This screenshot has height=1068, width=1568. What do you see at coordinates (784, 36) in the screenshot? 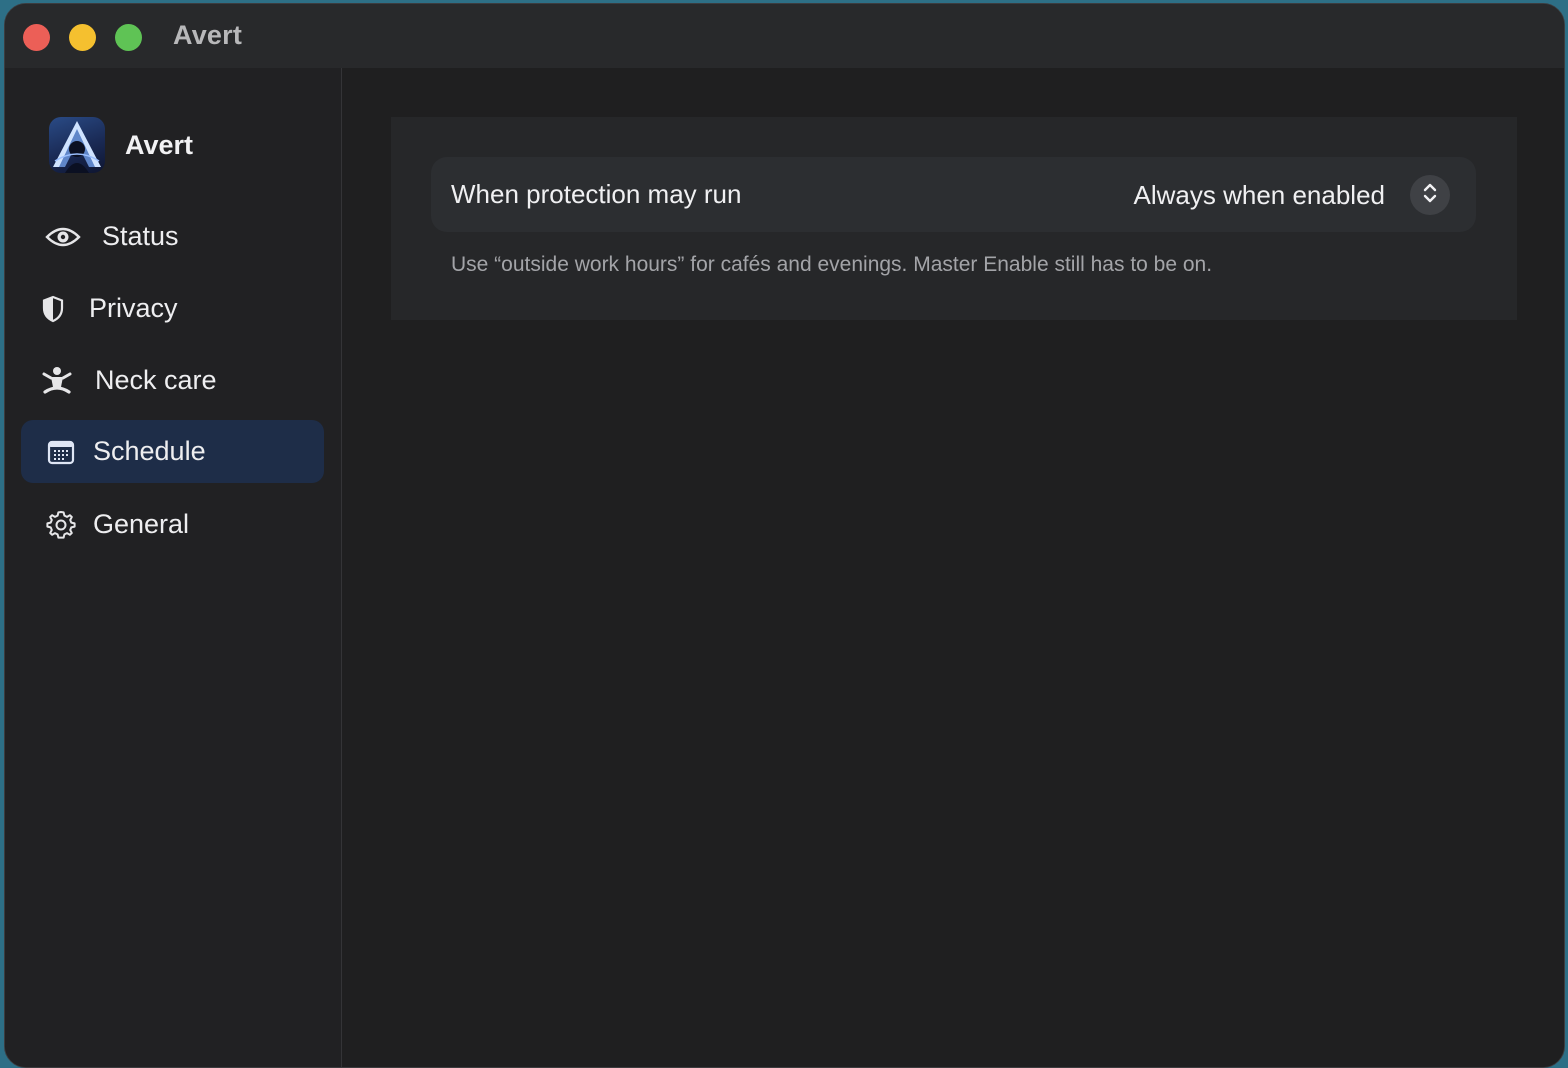
I see `title-bar: Avert` at bounding box center [784, 36].